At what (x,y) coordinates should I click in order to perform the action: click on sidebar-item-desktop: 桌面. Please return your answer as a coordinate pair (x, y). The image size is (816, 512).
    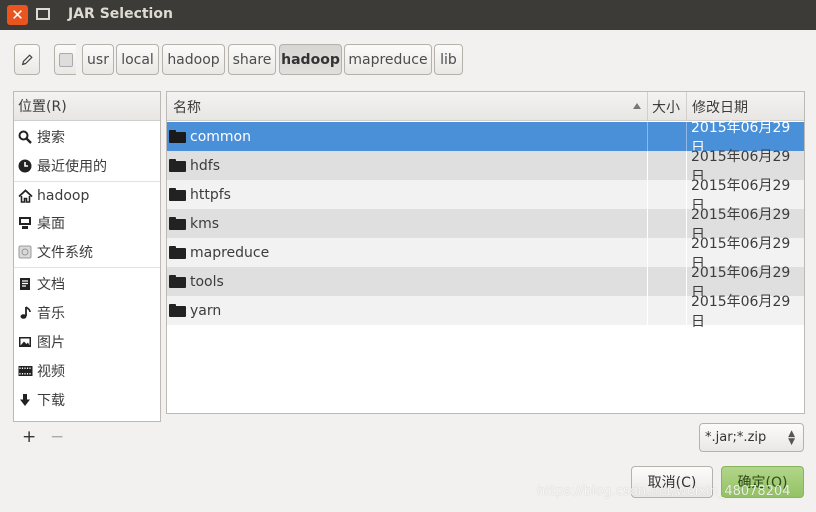
    Looking at the image, I should click on (87, 222).